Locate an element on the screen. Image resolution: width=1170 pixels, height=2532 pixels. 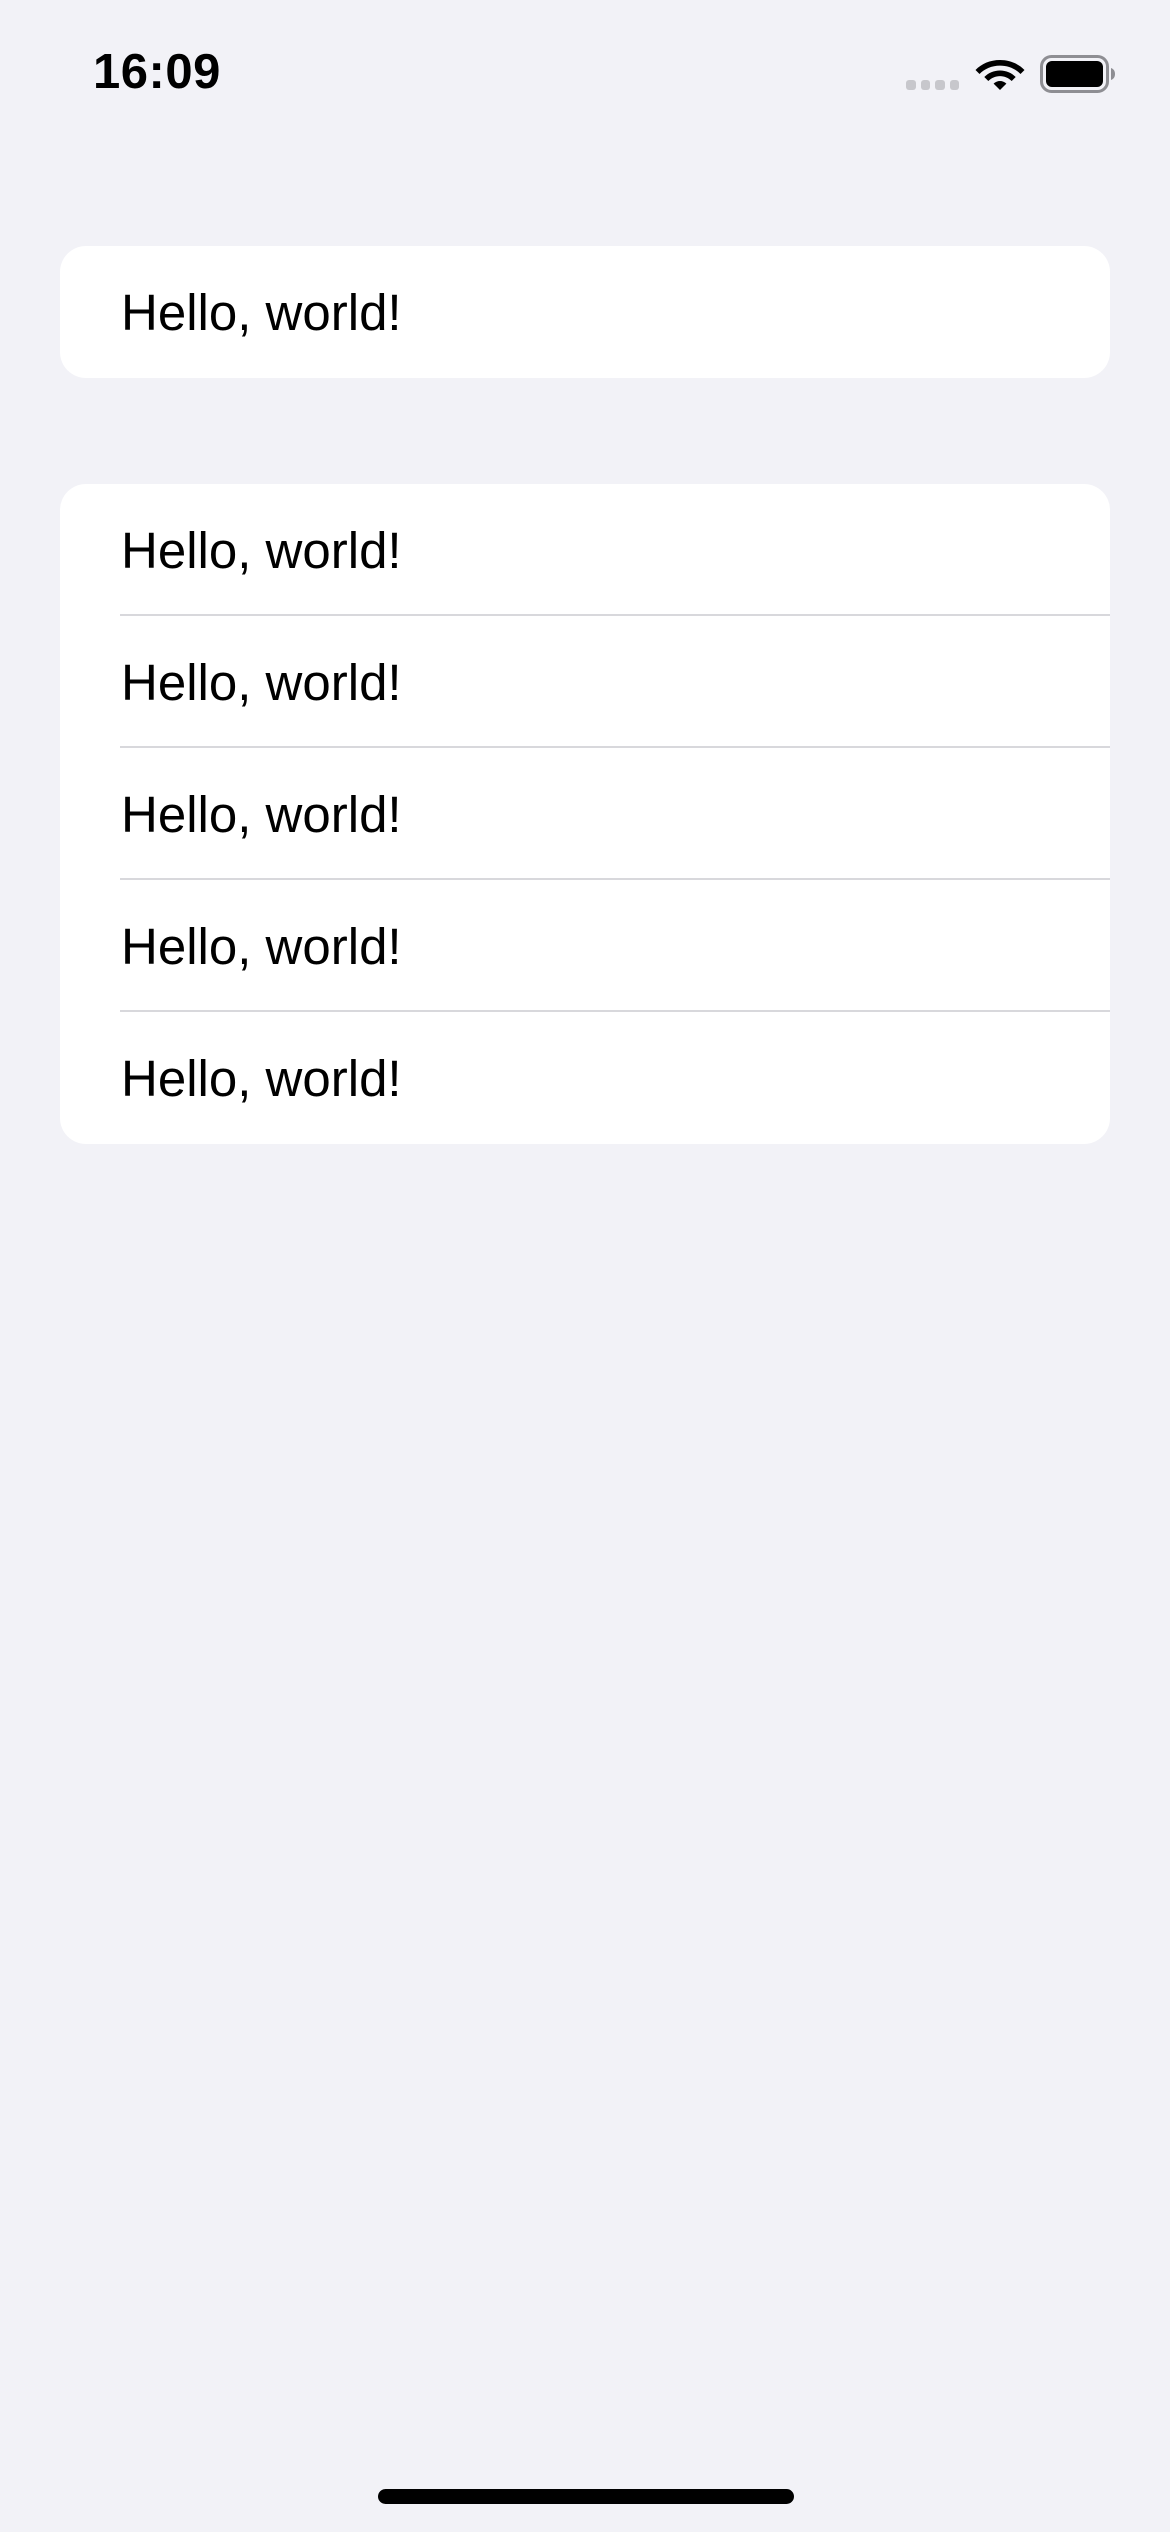
wifi-icon is located at coordinates (1000, 75).